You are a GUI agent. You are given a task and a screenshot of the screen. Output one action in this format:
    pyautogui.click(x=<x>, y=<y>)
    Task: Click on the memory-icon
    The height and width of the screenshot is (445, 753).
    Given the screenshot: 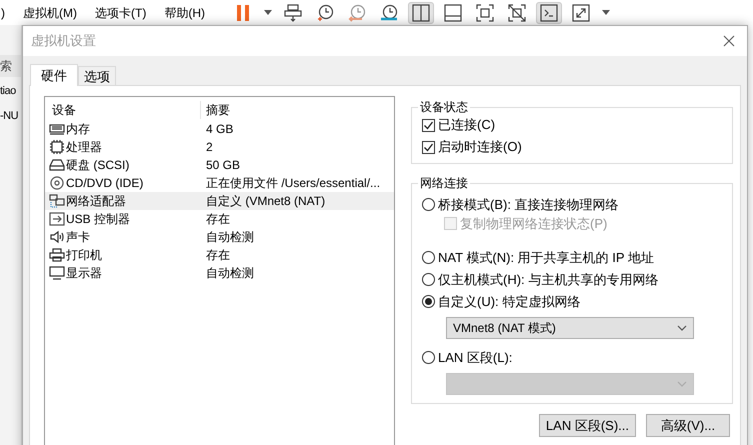 What is the action you would take?
    pyautogui.click(x=57, y=129)
    